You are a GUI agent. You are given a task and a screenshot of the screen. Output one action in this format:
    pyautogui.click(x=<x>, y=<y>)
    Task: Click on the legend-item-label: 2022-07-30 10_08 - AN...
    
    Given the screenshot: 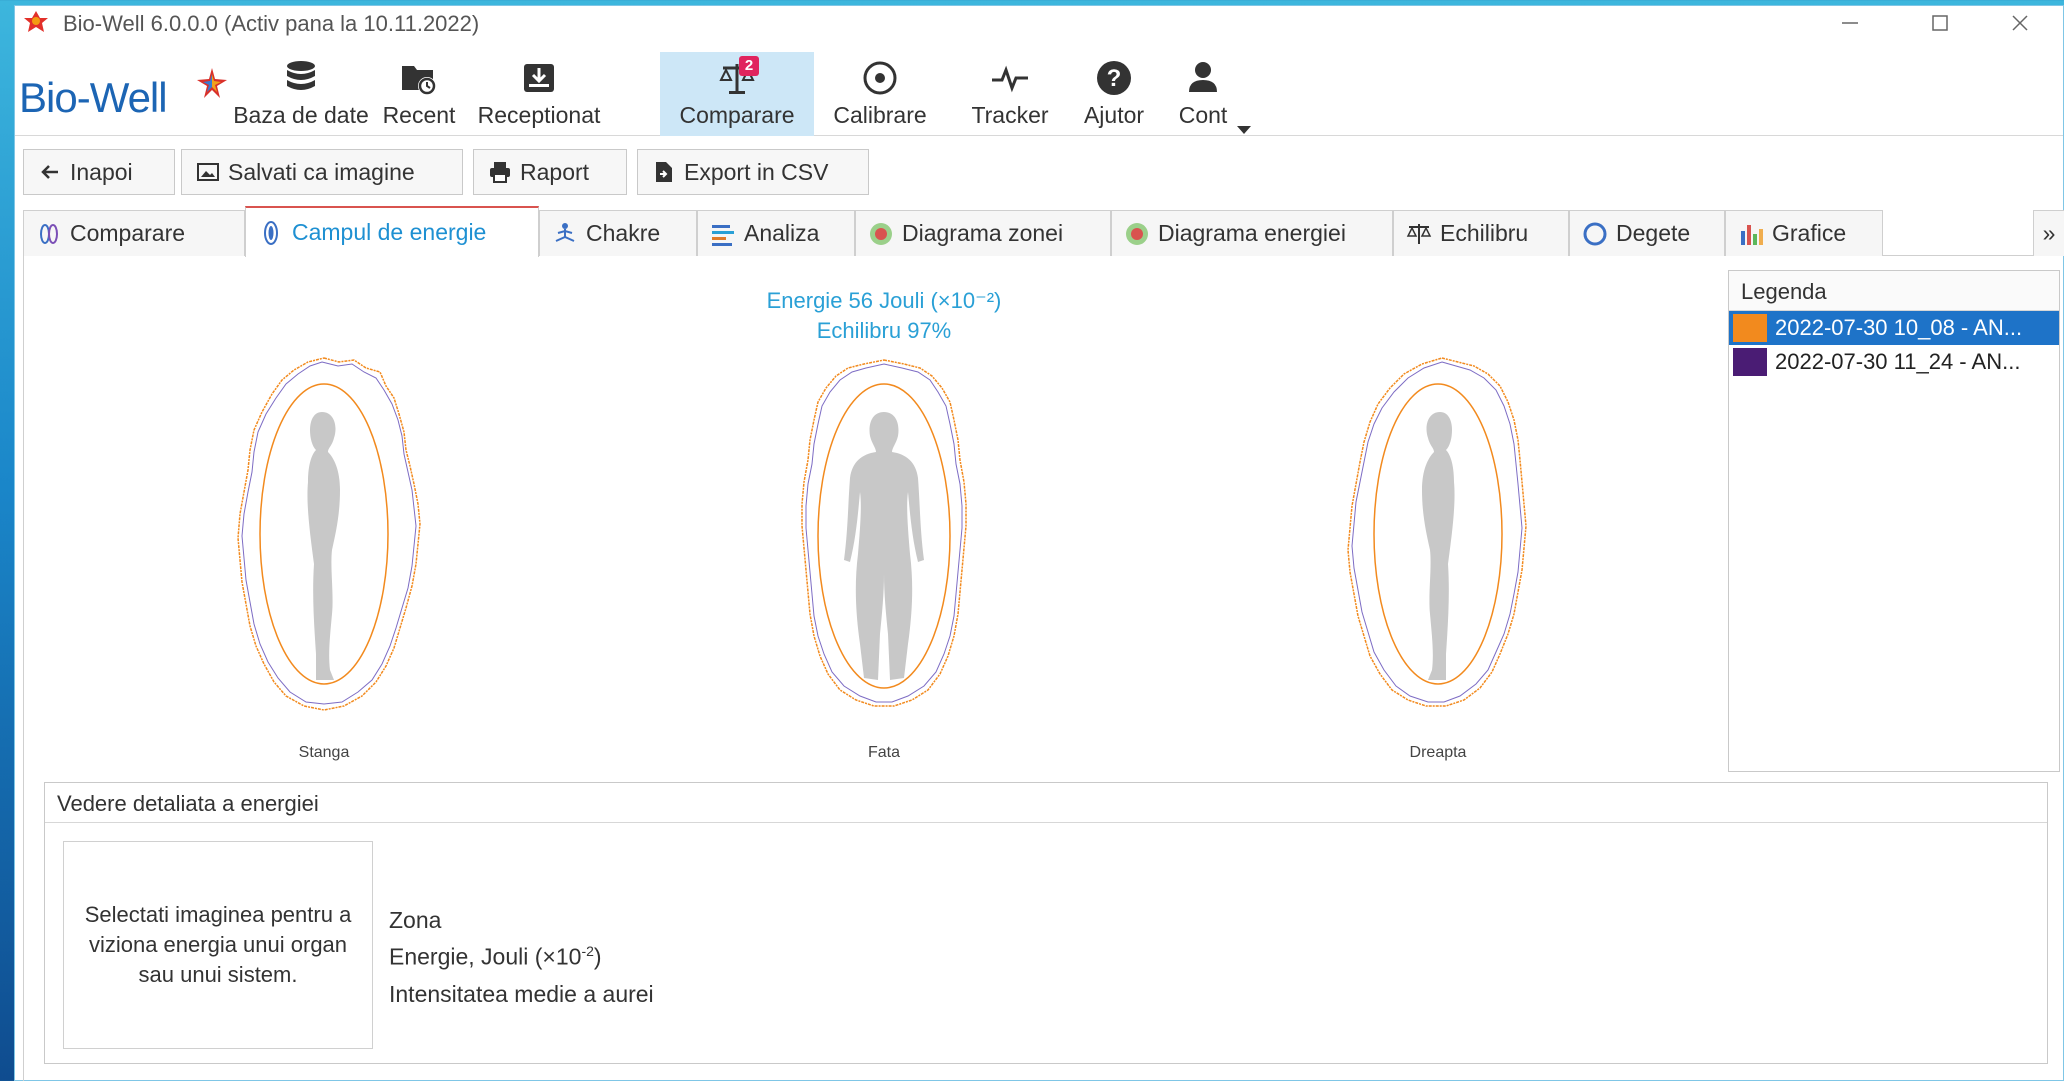 What is the action you would take?
    pyautogui.click(x=1899, y=327)
    